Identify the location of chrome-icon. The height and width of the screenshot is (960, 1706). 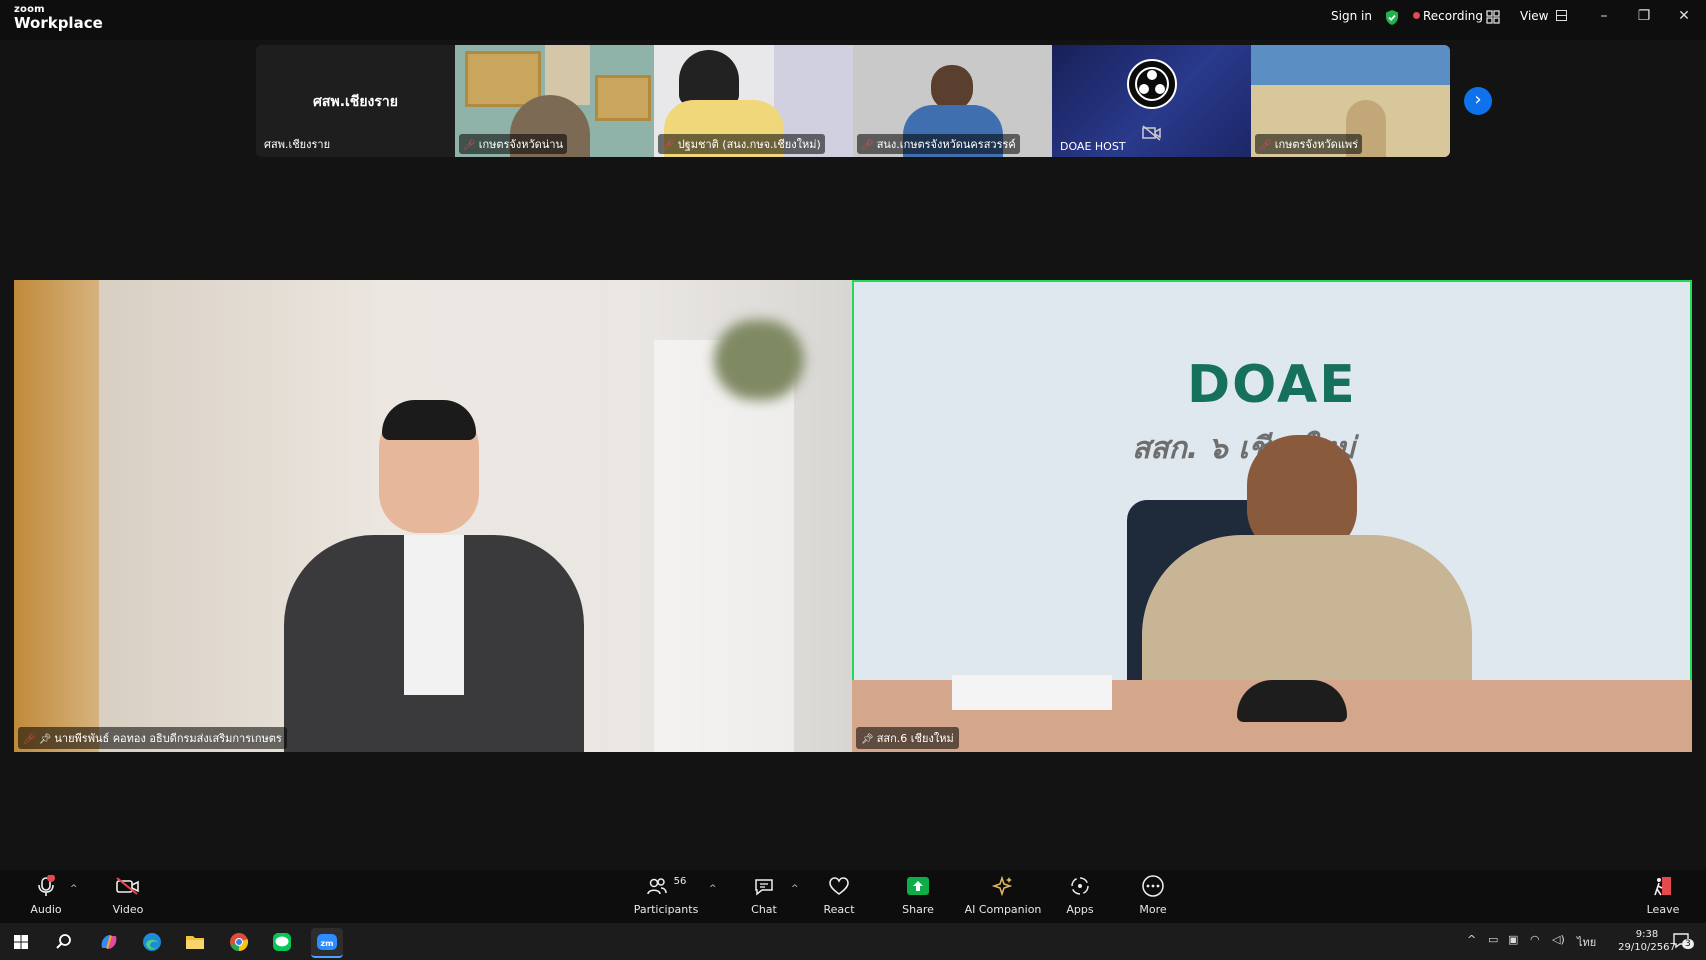
(239, 942).